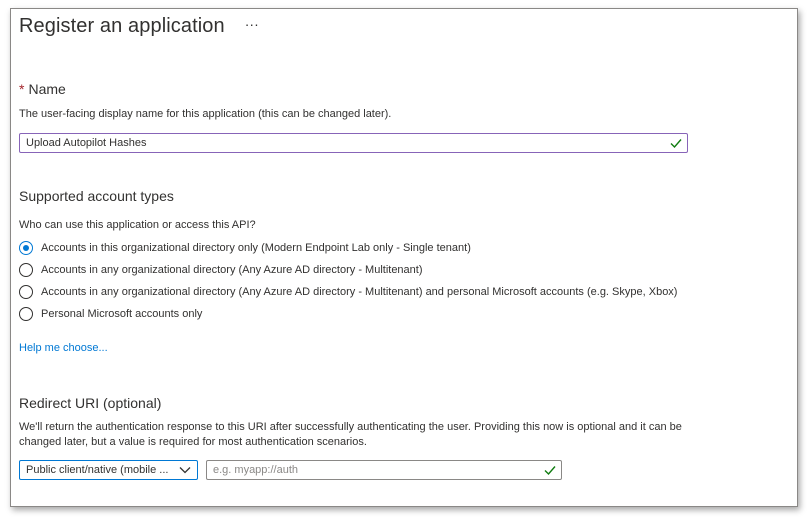 The image size is (807, 517). What do you see at coordinates (122, 26) in the screenshot?
I see `page-title: Register an application` at bounding box center [122, 26].